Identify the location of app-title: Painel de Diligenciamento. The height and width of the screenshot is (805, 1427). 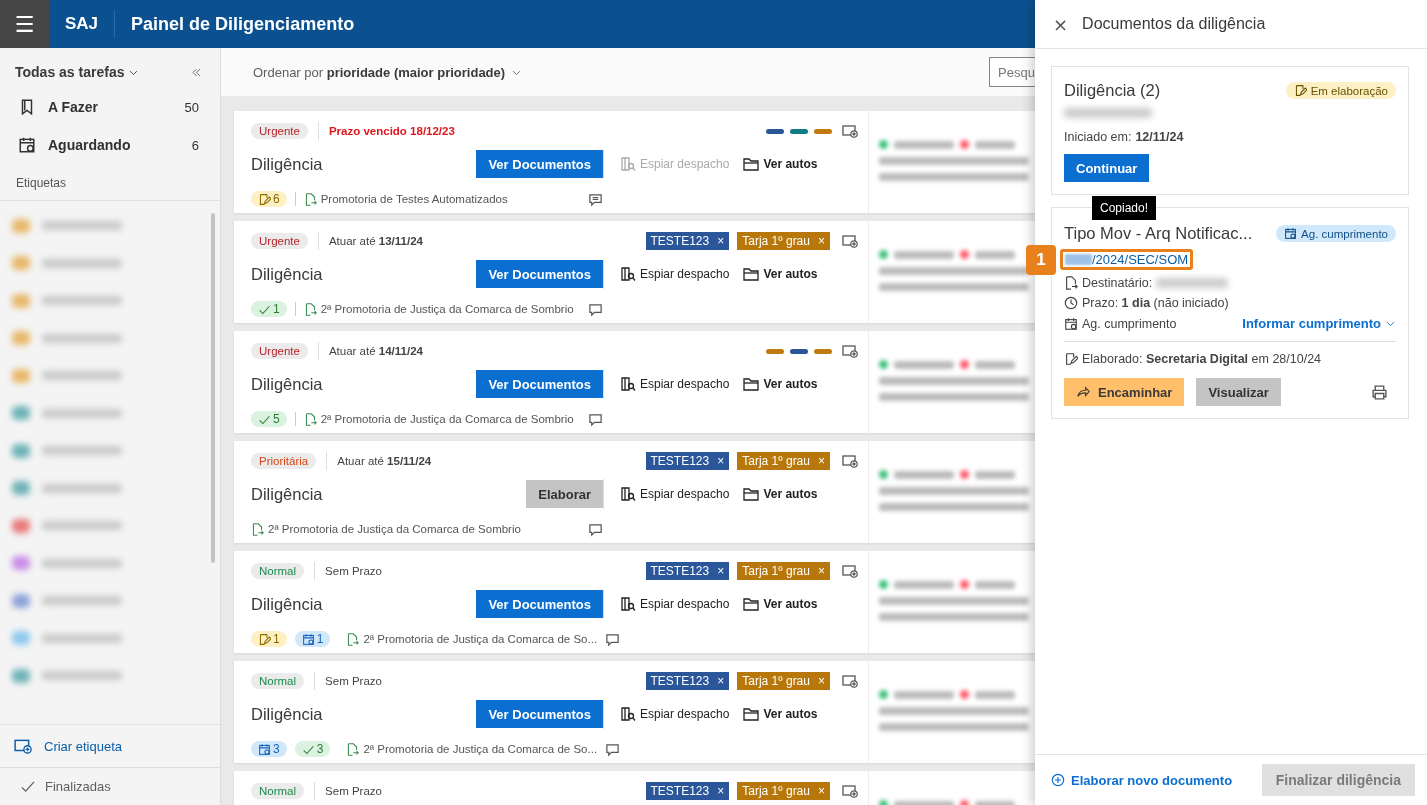
(242, 24).